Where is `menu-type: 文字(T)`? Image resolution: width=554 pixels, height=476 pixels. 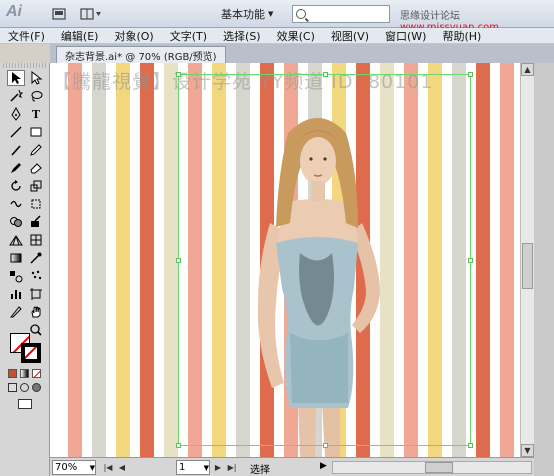 menu-type: 文字(T) is located at coordinates (188, 36).